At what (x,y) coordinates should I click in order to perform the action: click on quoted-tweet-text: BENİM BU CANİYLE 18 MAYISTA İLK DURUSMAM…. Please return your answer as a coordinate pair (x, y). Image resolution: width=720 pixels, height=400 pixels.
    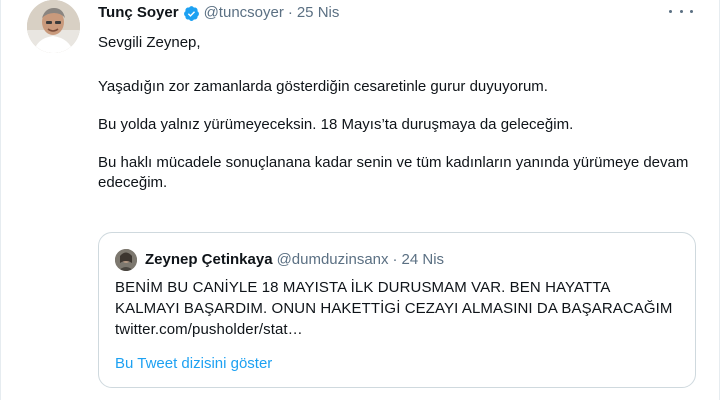
    Looking at the image, I should click on (394, 308).